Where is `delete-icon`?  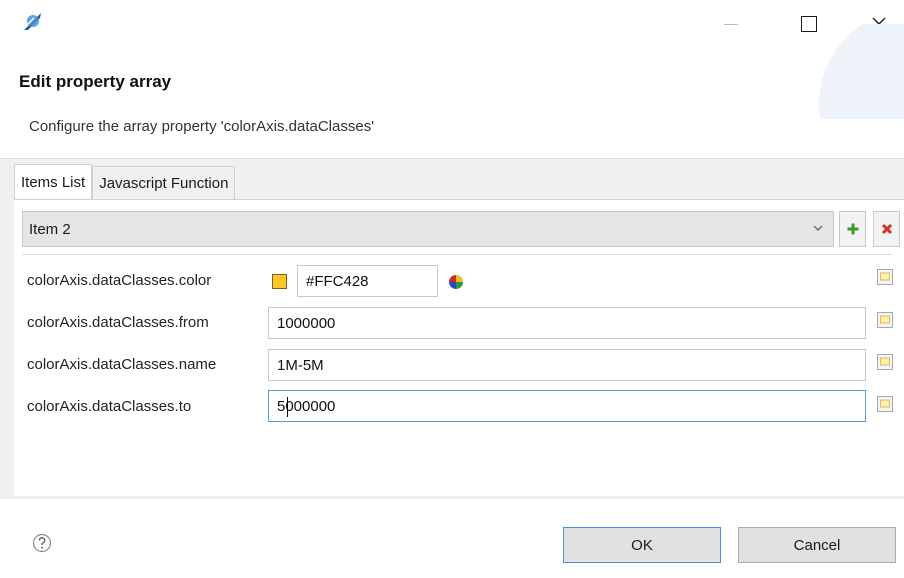
delete-icon is located at coordinates (886, 229).